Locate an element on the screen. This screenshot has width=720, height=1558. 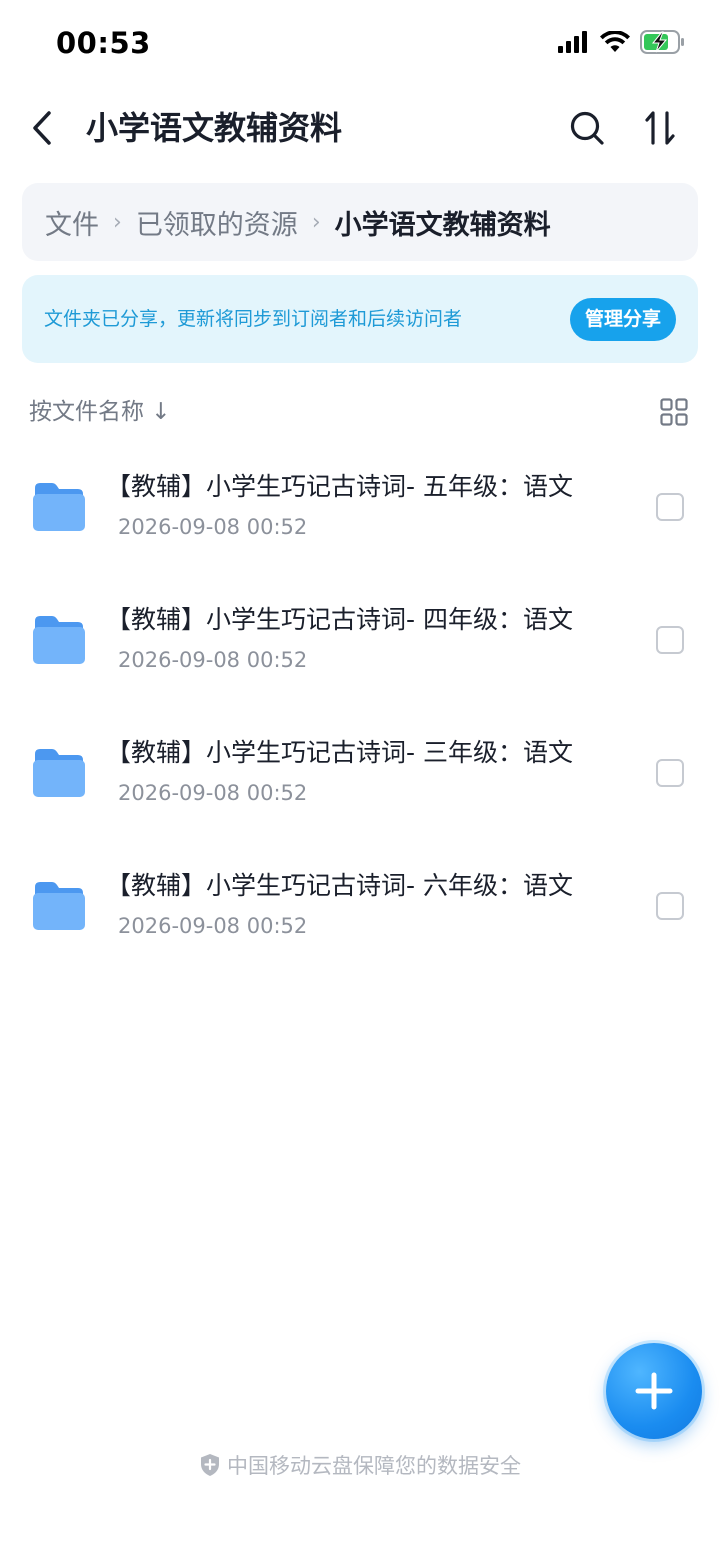
wifi-icon is located at coordinates (615, 41).